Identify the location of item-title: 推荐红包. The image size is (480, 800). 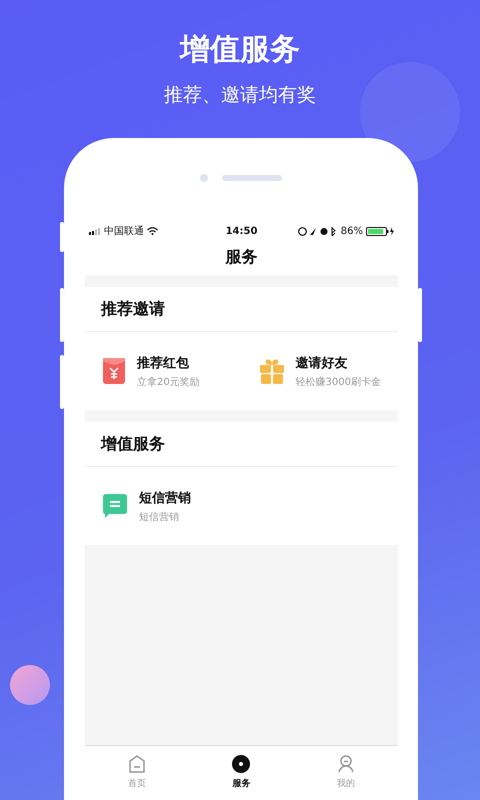
(168, 363).